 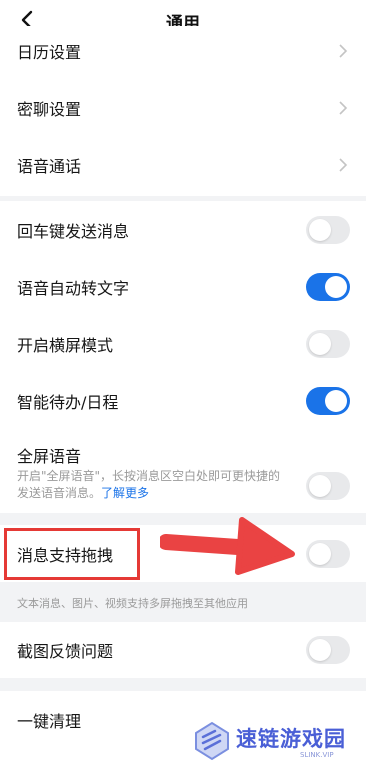 I want to click on fullscreen-voice-description: 开启"全屏语音"，长按消息区空白处即可更快捷的发送语音消息。了解更多, so click(x=149, y=484).